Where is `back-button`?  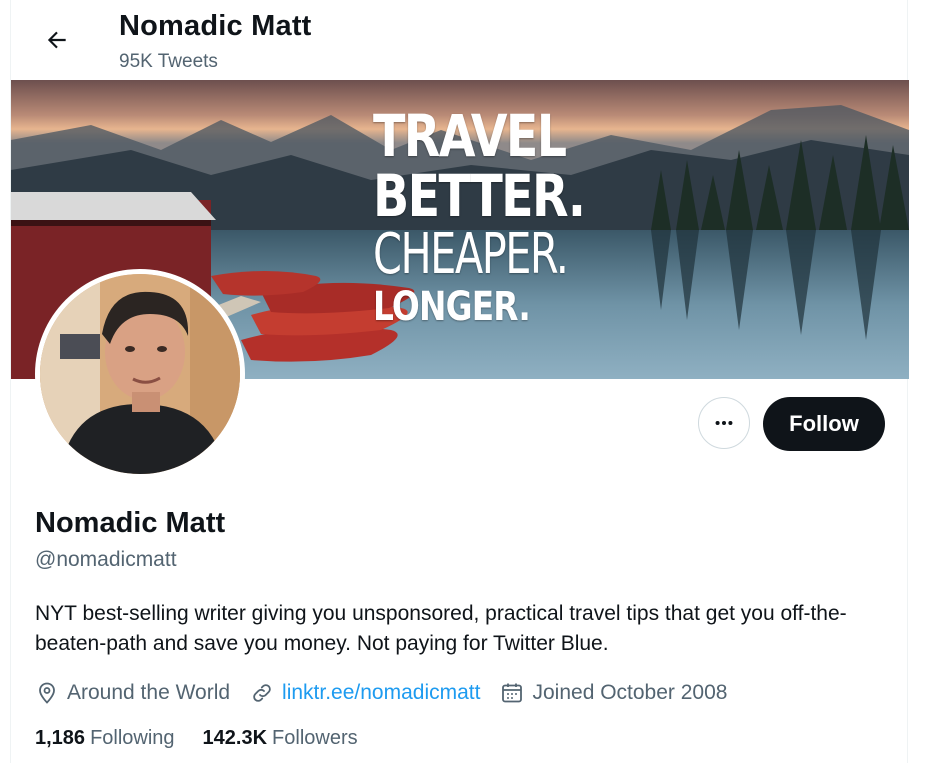 back-button is located at coordinates (57, 40).